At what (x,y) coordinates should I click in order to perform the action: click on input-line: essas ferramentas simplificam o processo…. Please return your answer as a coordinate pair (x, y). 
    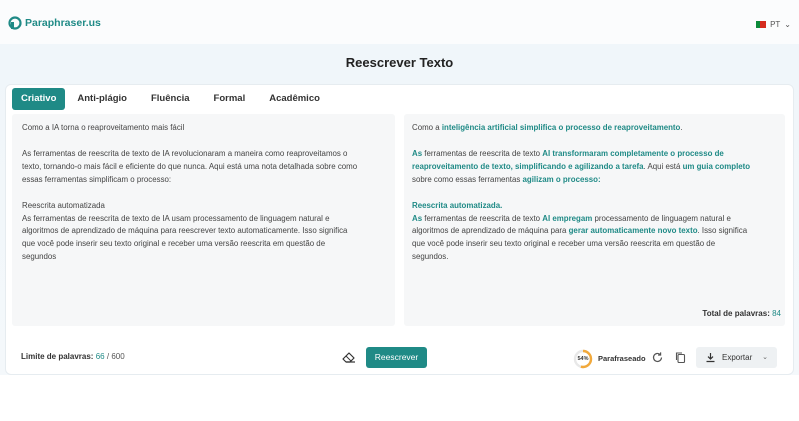
    Looking at the image, I should click on (97, 179).